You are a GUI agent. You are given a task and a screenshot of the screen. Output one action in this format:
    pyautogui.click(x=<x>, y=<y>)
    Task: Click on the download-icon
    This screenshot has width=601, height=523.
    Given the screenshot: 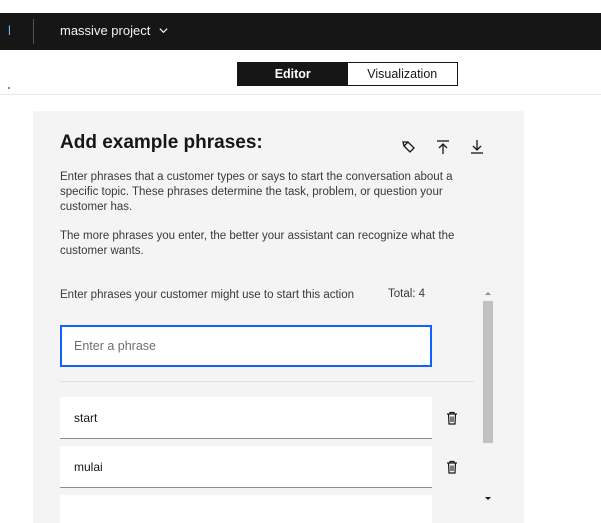 What is the action you would take?
    pyautogui.click(x=477, y=147)
    